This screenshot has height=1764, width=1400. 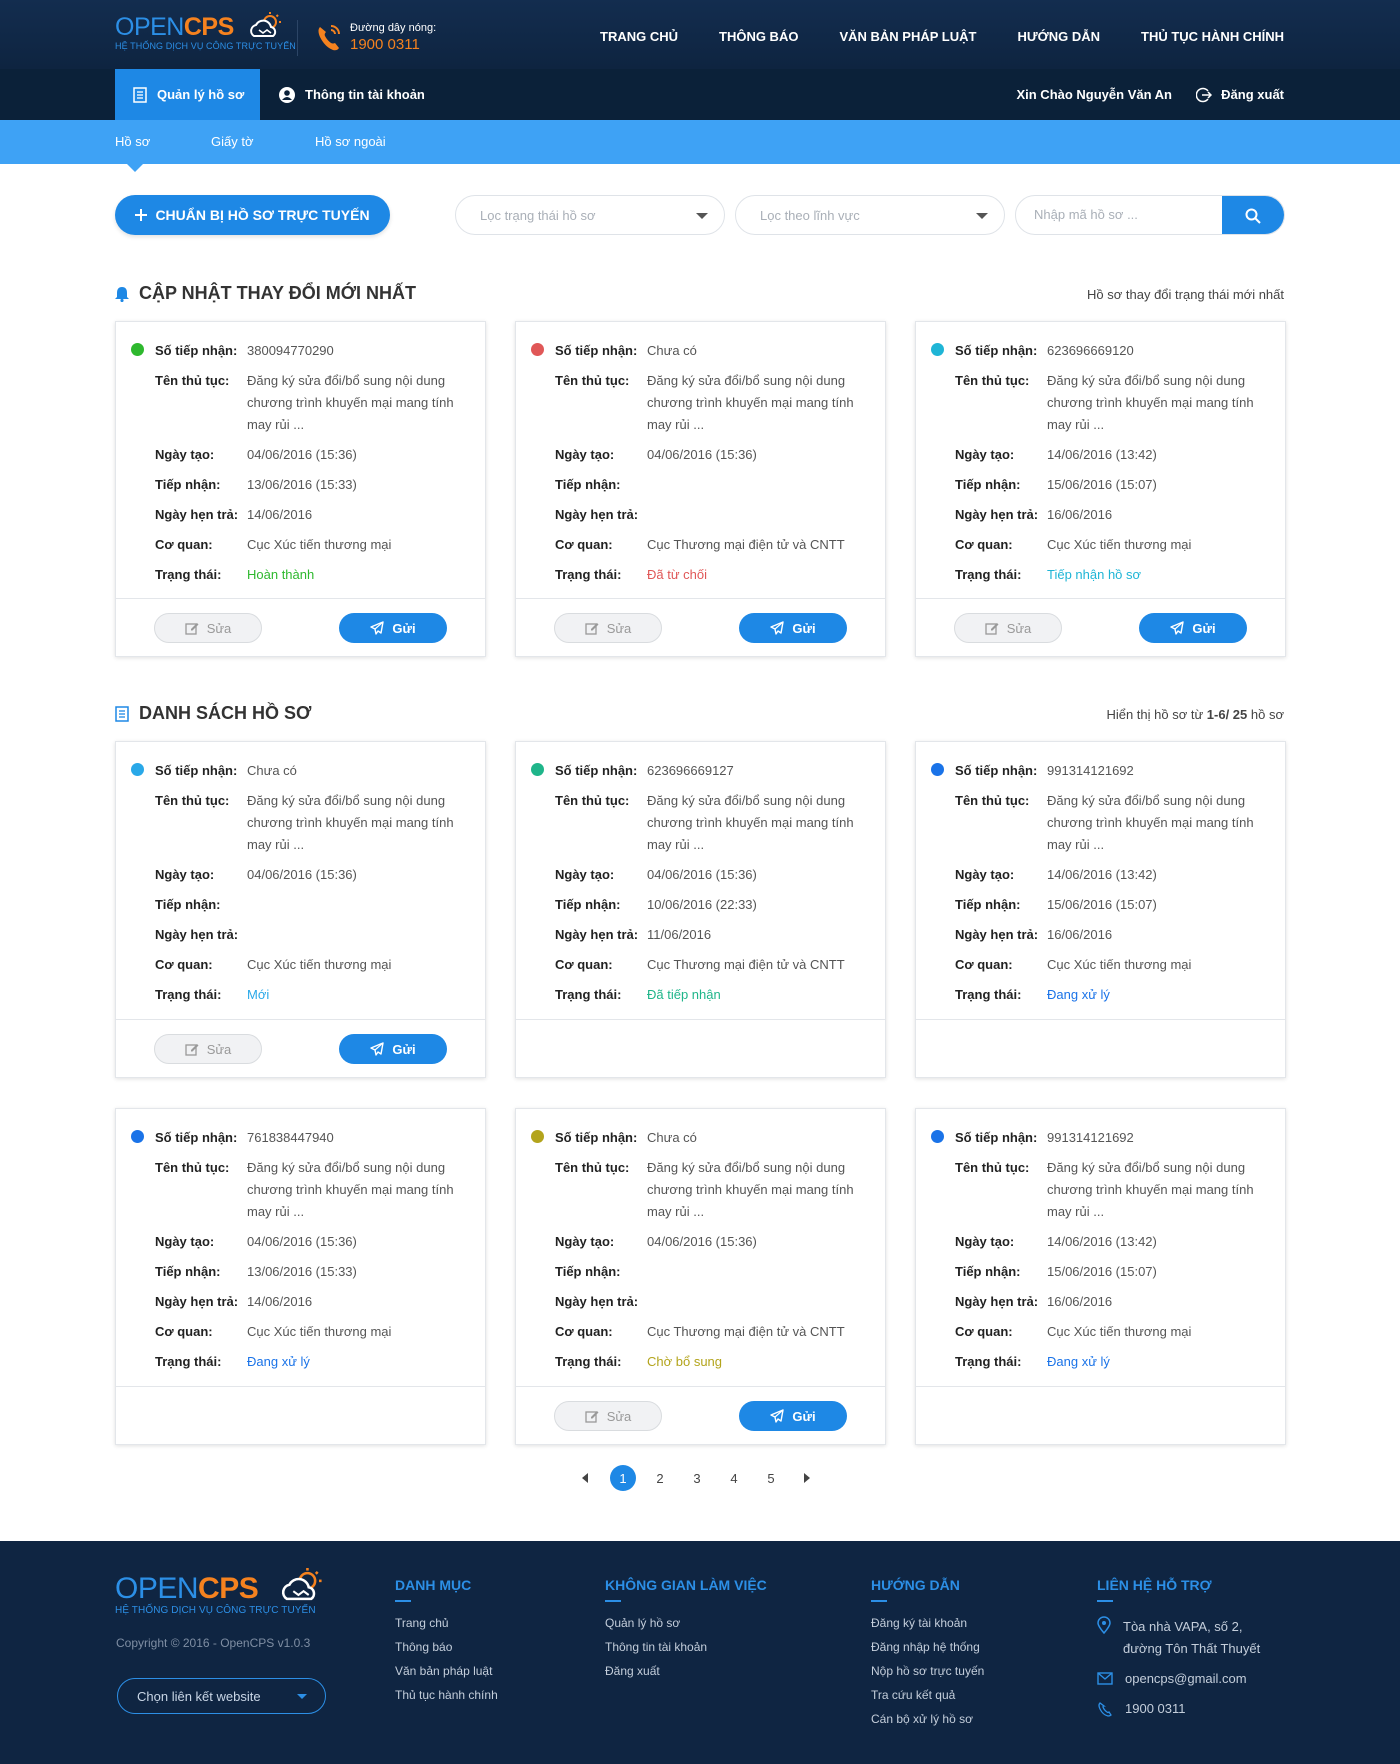 I want to click on page-2: 2, so click(x=660, y=1478).